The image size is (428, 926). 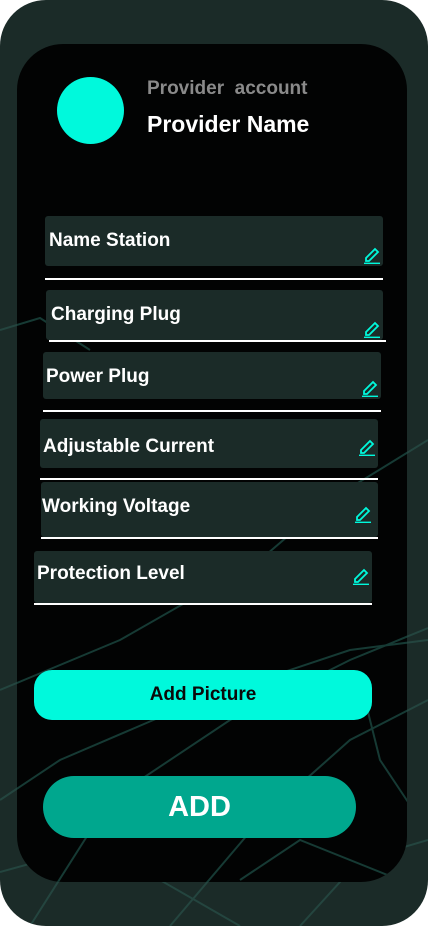 What do you see at coordinates (228, 124) in the screenshot?
I see `provider-name: Provider Name` at bounding box center [228, 124].